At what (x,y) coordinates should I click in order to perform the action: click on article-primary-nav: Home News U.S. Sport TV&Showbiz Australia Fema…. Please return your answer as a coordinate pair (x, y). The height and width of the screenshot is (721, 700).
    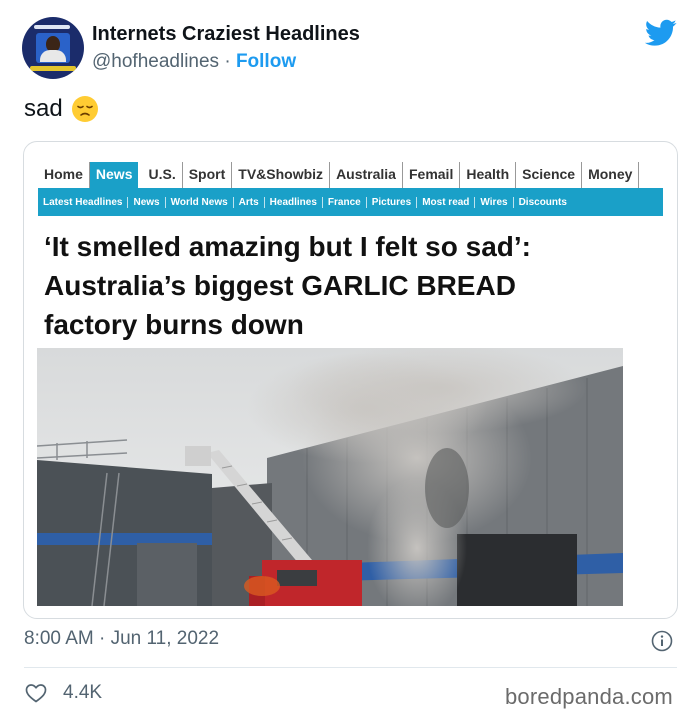
    Looking at the image, I should click on (339, 175).